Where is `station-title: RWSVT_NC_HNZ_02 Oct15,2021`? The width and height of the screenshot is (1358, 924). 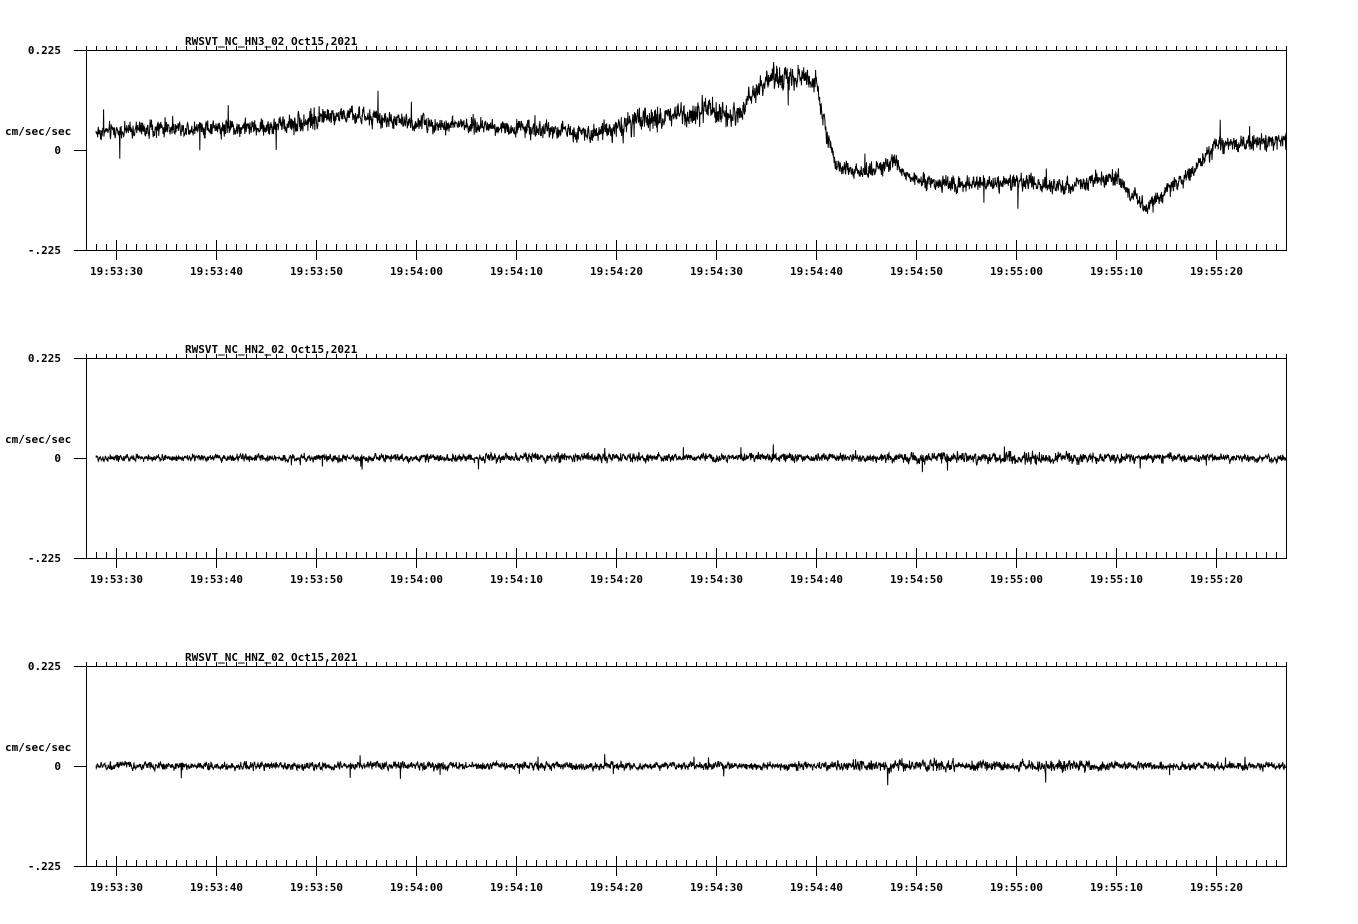
station-title: RWSVT_NC_HNZ_02 Oct15,2021 is located at coordinates (271, 657).